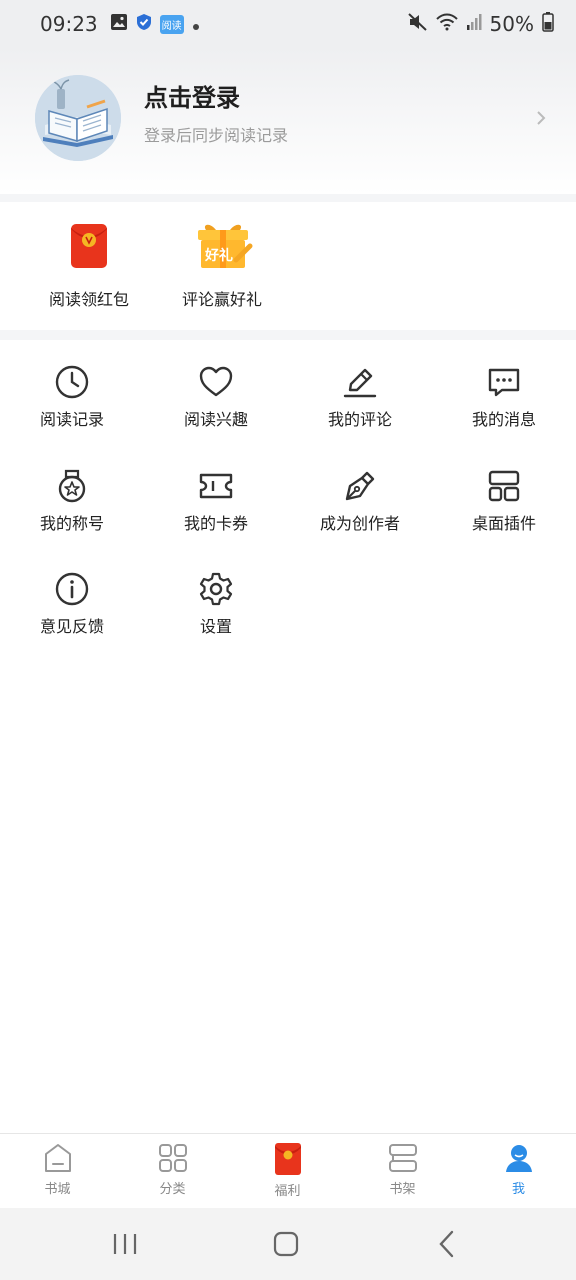 Image resolution: width=576 pixels, height=1280 pixels. I want to click on recent-apps-icon, so click(125, 1246).